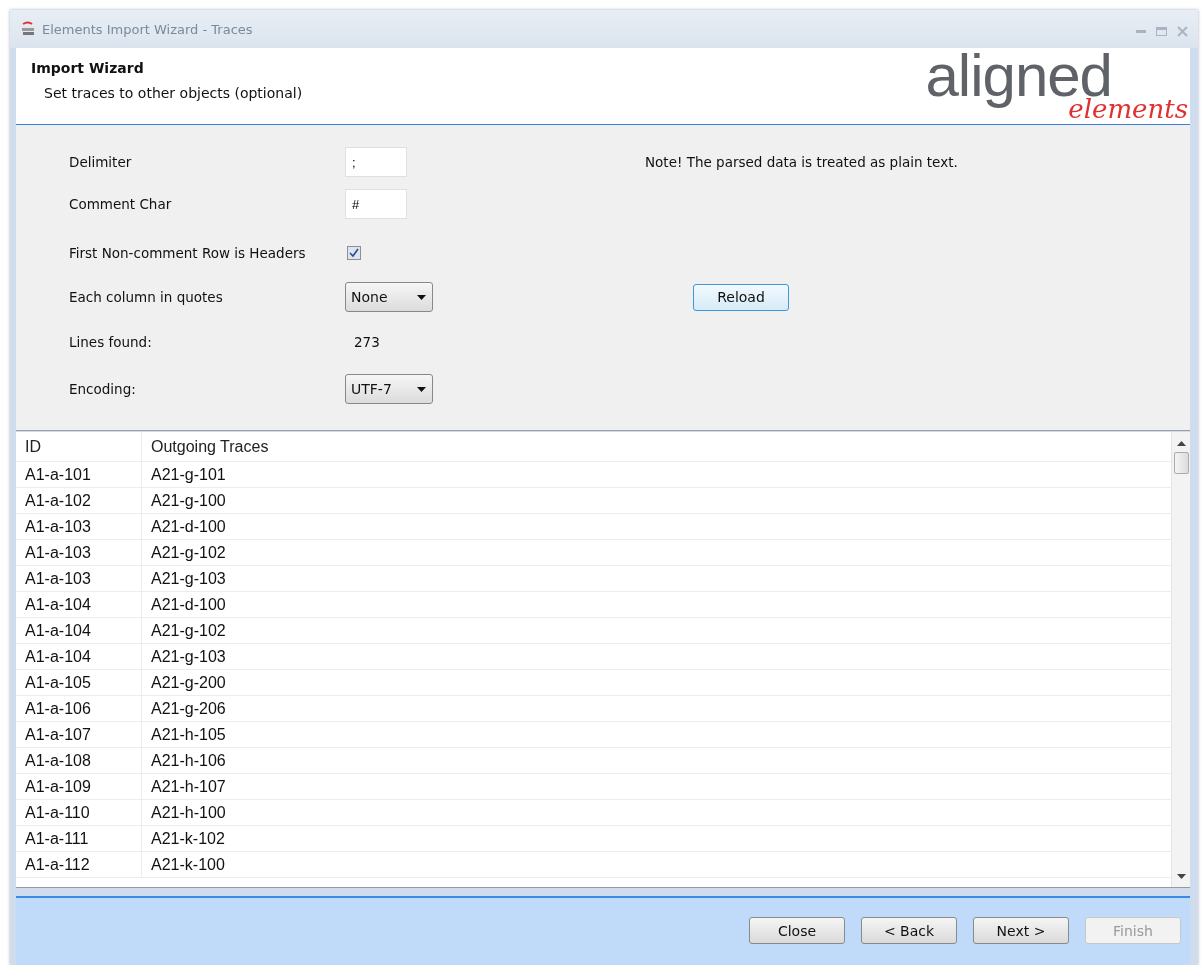  Describe the element at coordinates (146, 297) in the screenshot. I see `field-label: Each column in quotes` at that location.